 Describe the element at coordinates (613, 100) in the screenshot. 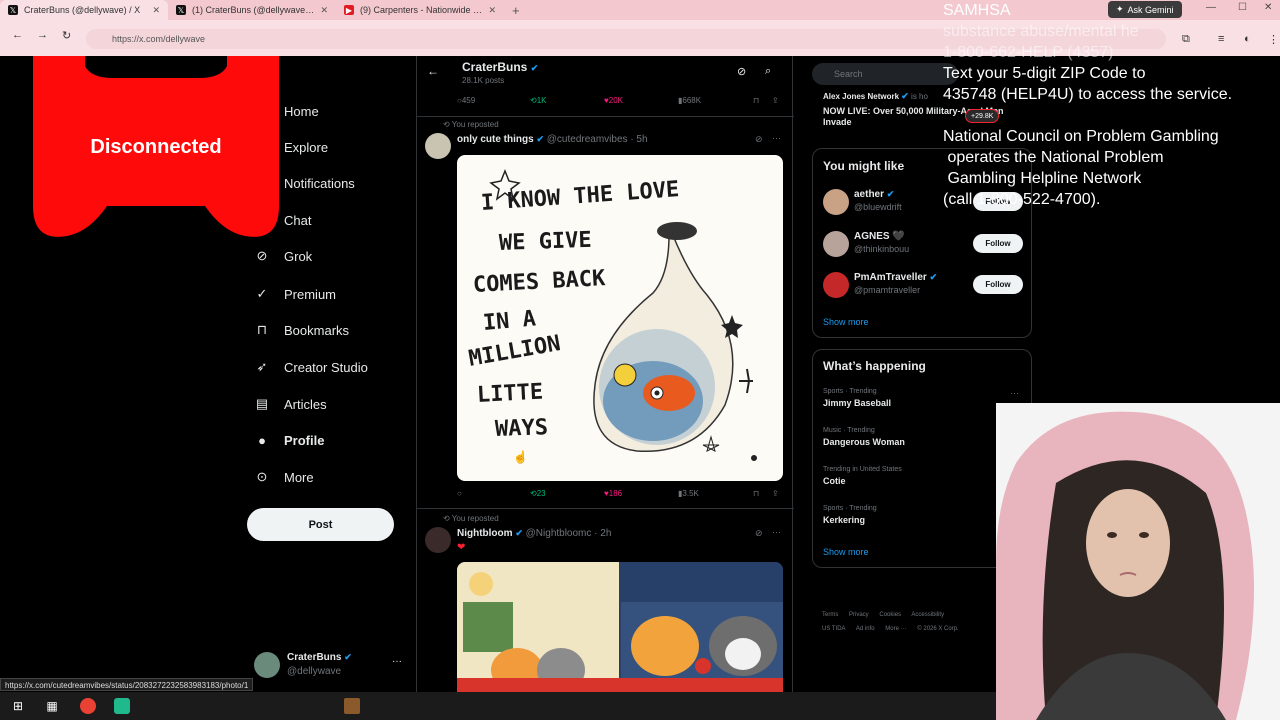

I see `like-button: ♥ 20K` at that location.